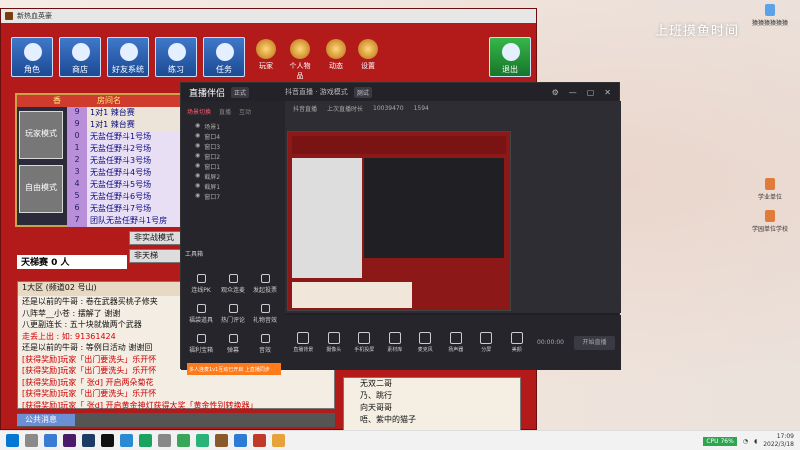 This screenshot has width=800, height=450. Describe the element at coordinates (573, 92) in the screenshot. I see `minimize-icon: —` at that location.